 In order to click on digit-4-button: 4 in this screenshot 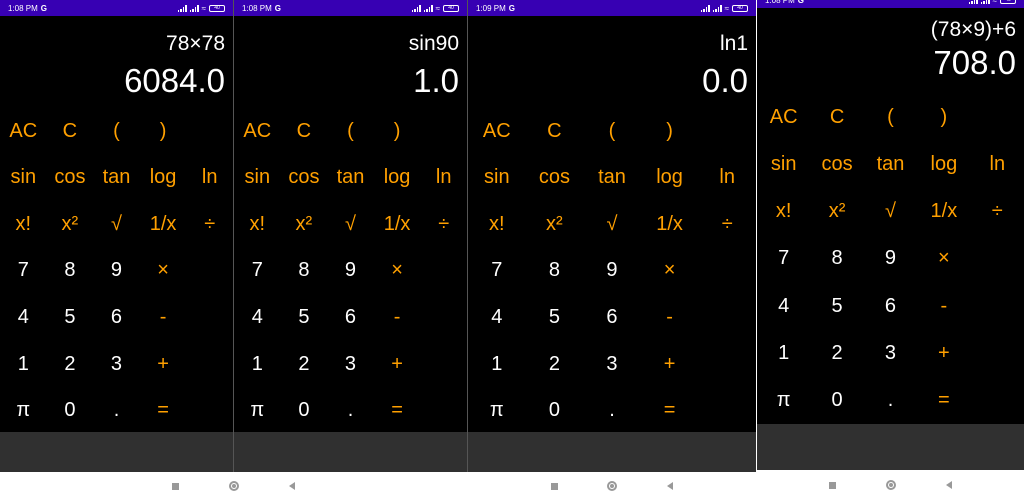, I will do `click(23, 317)`.